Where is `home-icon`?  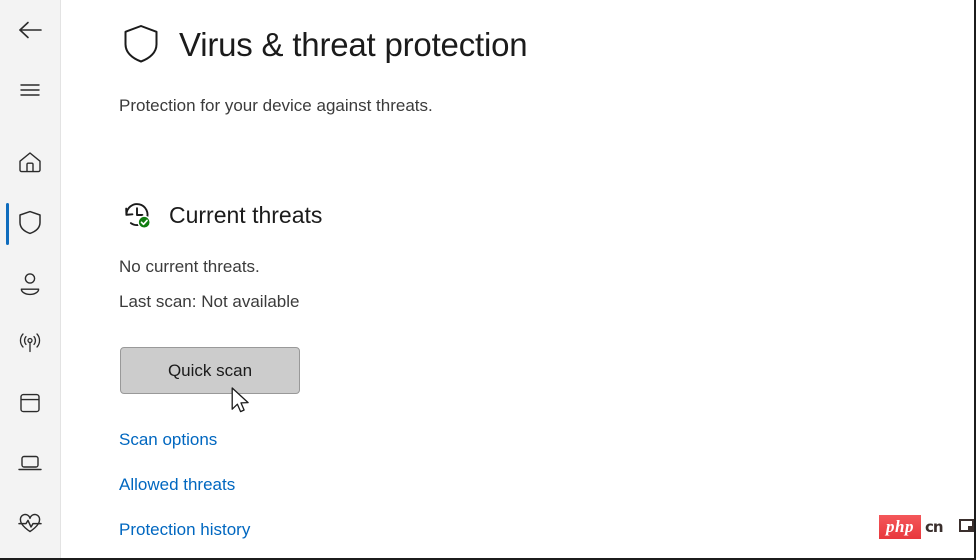 home-icon is located at coordinates (30, 162).